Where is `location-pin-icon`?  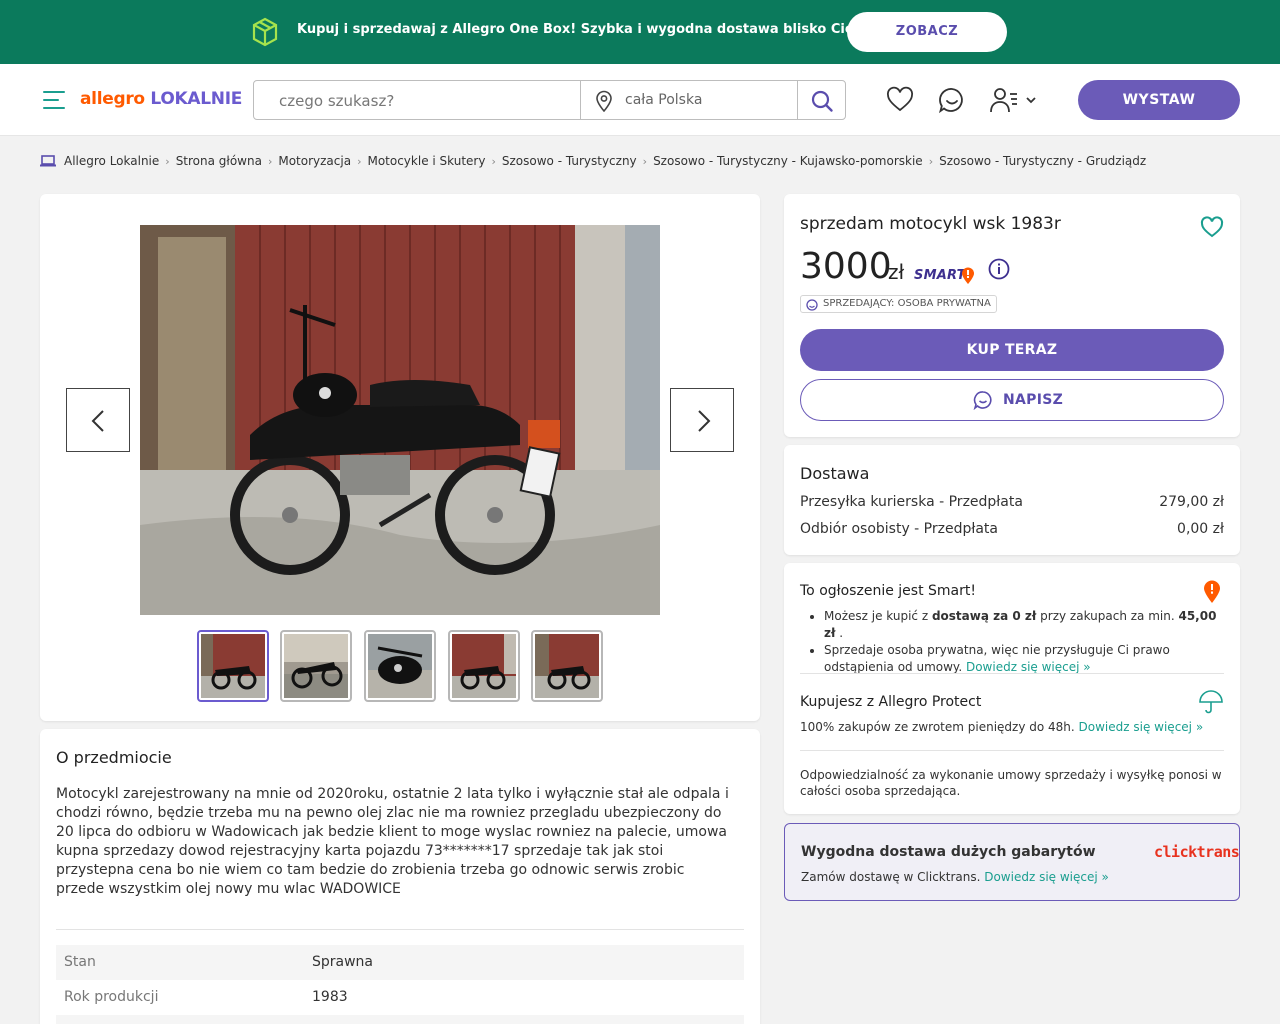
location-pin-icon is located at coordinates (604, 101).